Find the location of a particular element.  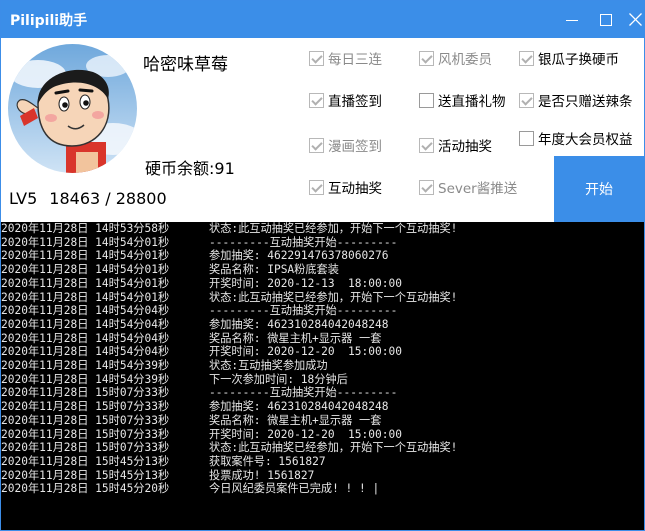

option-label: 漫画签到 is located at coordinates (355, 147).